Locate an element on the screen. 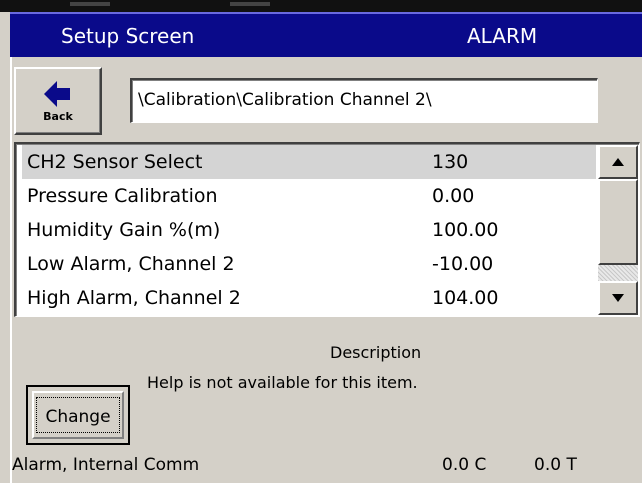 Image resolution: width=642 pixels, height=483 pixels. scroll-down-button is located at coordinates (618, 298).